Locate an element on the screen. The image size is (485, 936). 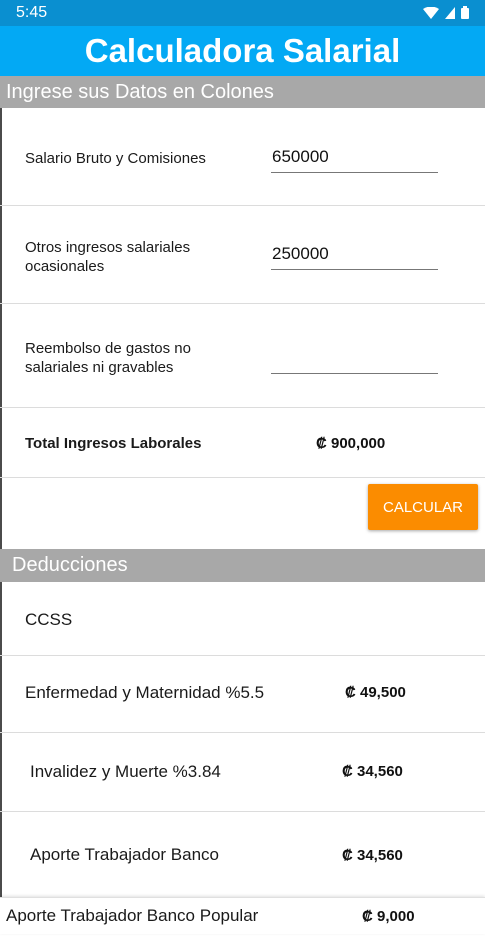
aporte-banco-value: ₡ 34,560 is located at coordinates (372, 855).